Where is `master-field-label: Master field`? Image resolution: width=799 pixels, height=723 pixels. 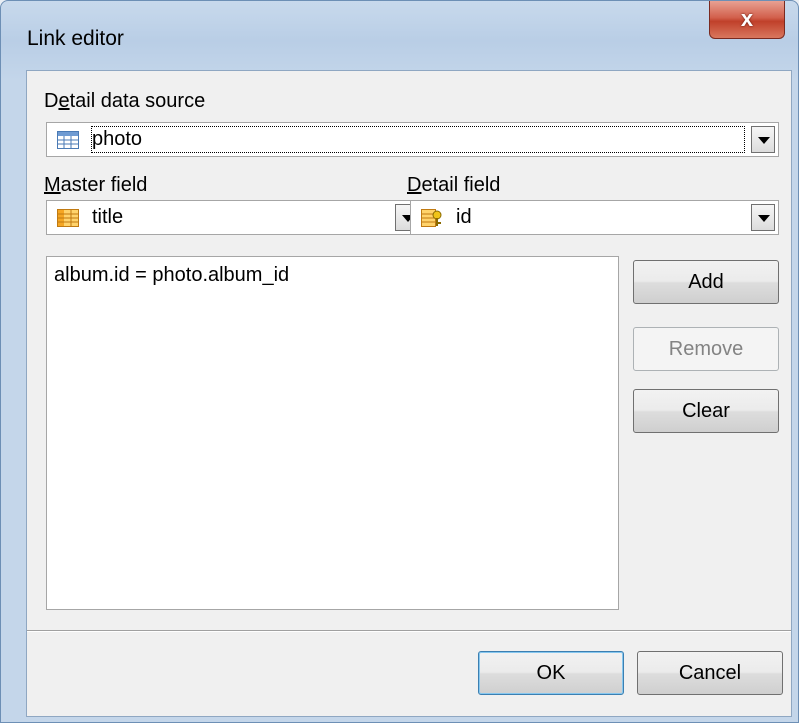
master-field-label: Master field is located at coordinates (96, 185).